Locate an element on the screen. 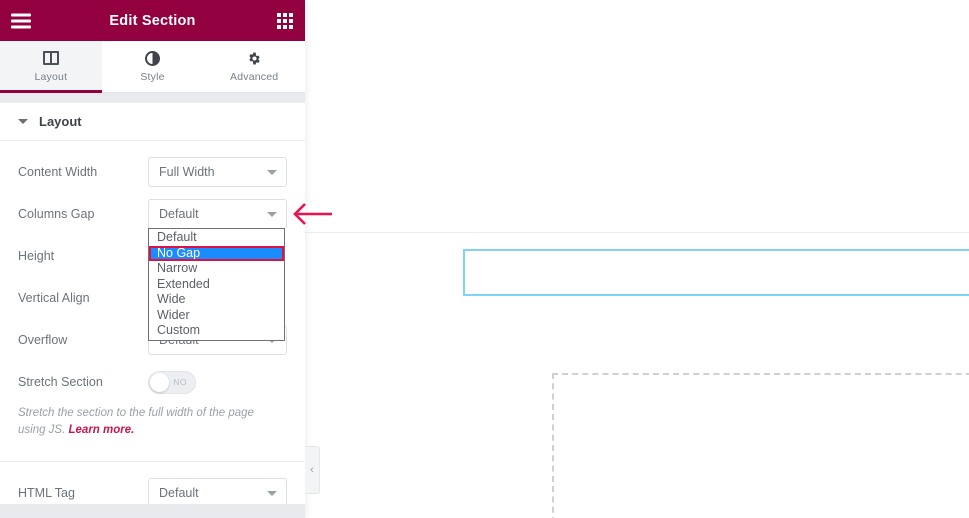  tabs-spacer is located at coordinates (152, 98).